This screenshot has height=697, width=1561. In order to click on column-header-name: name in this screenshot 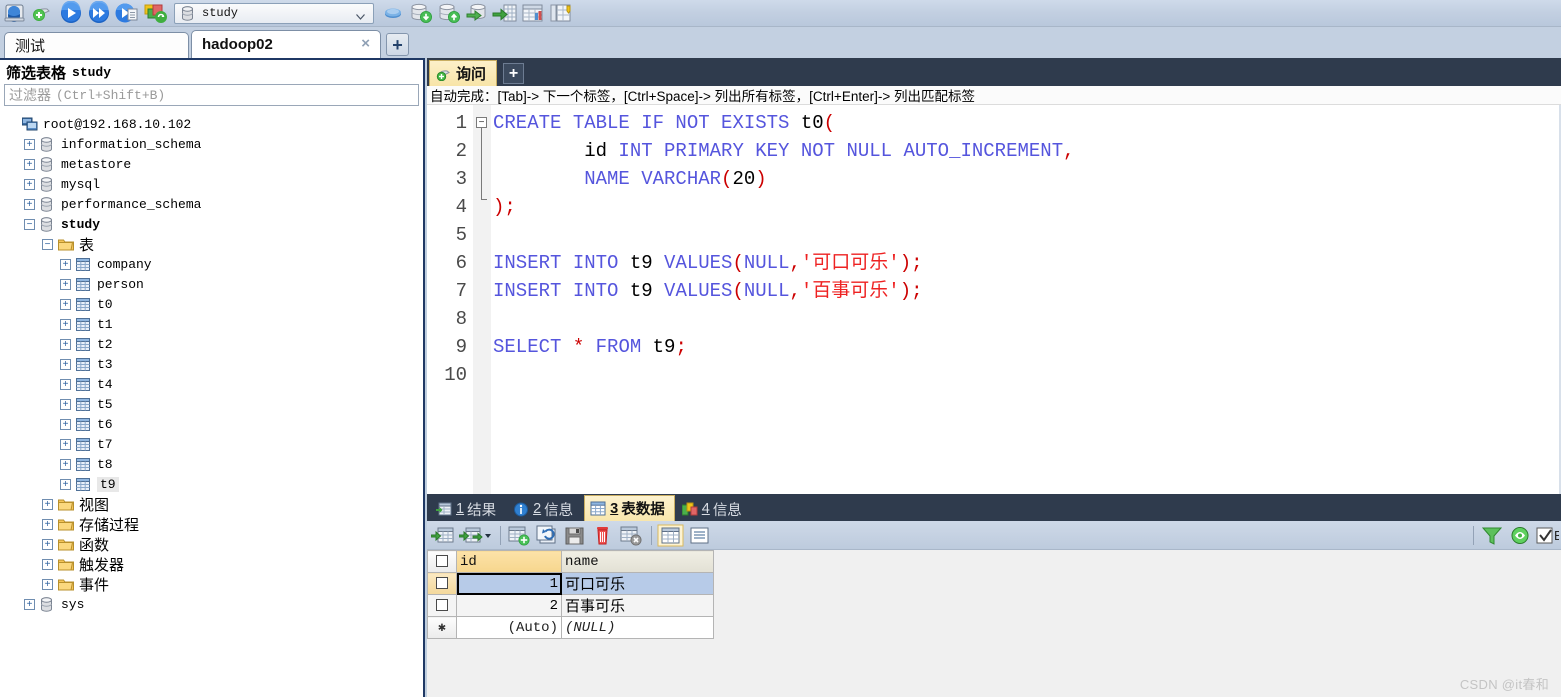, I will do `click(637, 561)`.